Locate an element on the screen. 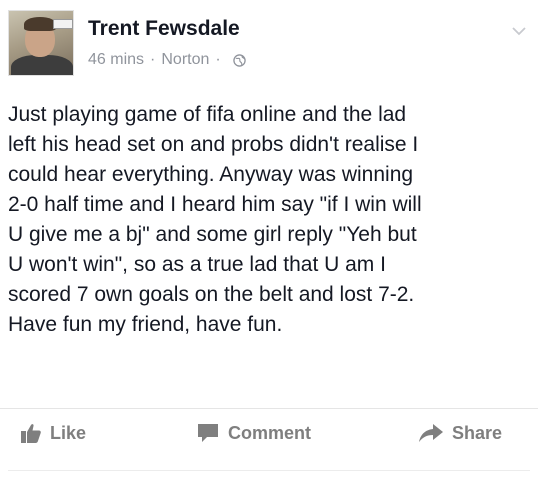  comment-button: Comment is located at coordinates (253, 433).